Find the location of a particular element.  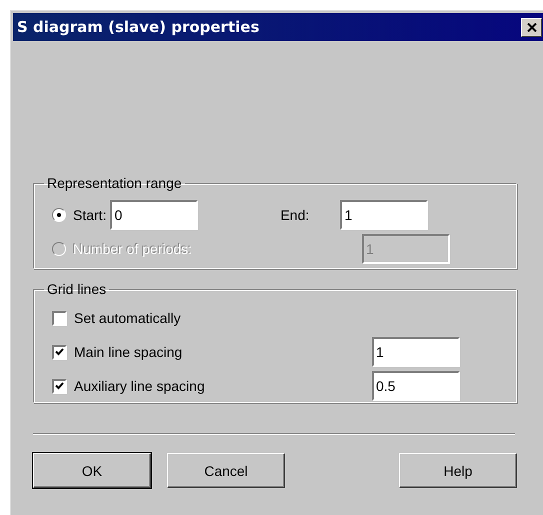

group-title: Grid lines is located at coordinates (77, 289).